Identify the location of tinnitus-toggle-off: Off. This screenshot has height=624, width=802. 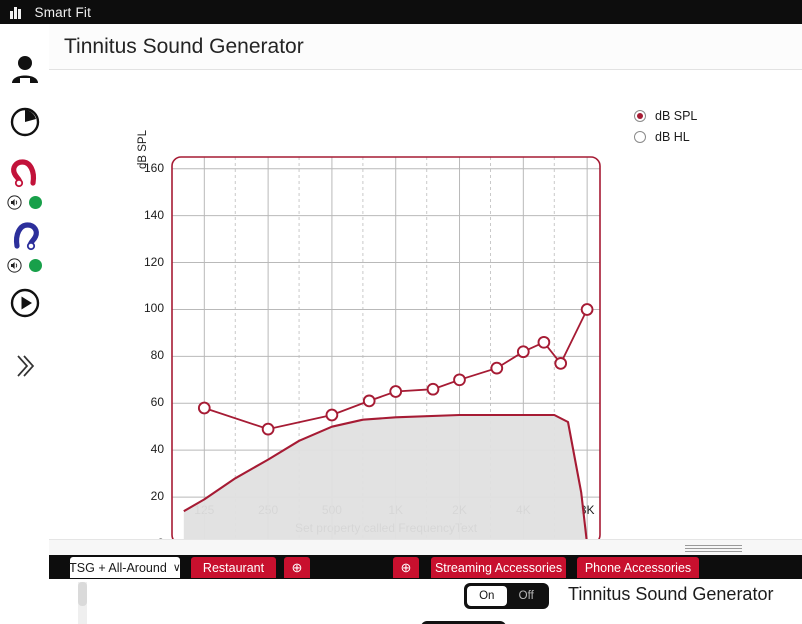
(527, 596).